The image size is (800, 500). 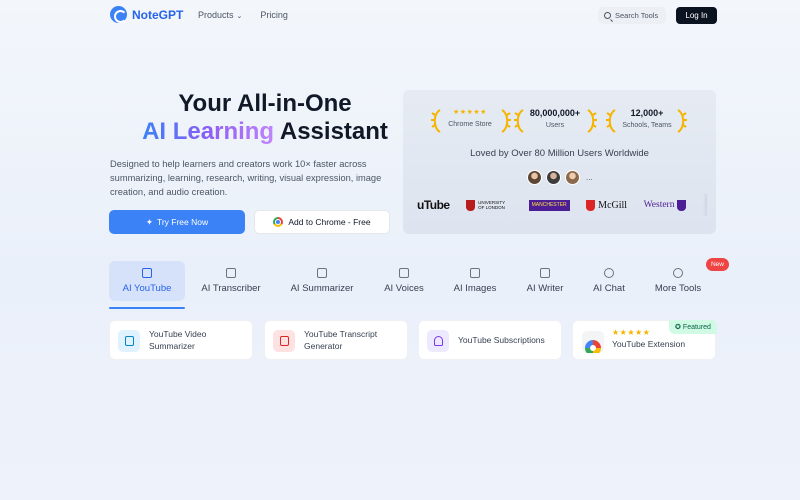 What do you see at coordinates (433, 205) in the screenshot?
I see `youtube-logo: uTube` at bounding box center [433, 205].